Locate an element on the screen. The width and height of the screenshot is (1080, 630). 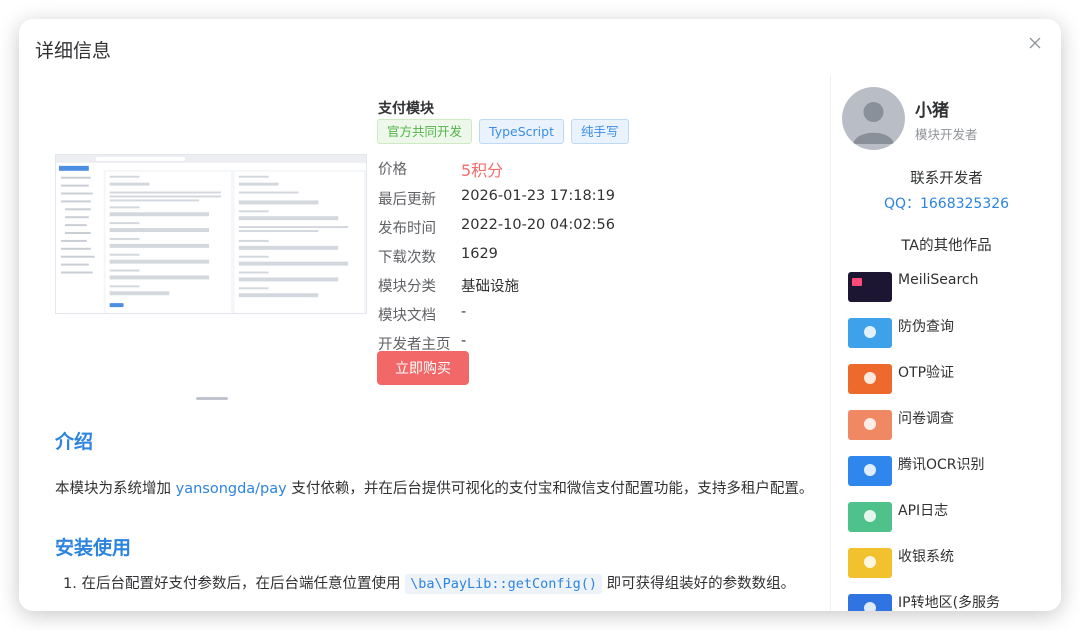
work-item: 收银系统 is located at coordinates (901, 563).